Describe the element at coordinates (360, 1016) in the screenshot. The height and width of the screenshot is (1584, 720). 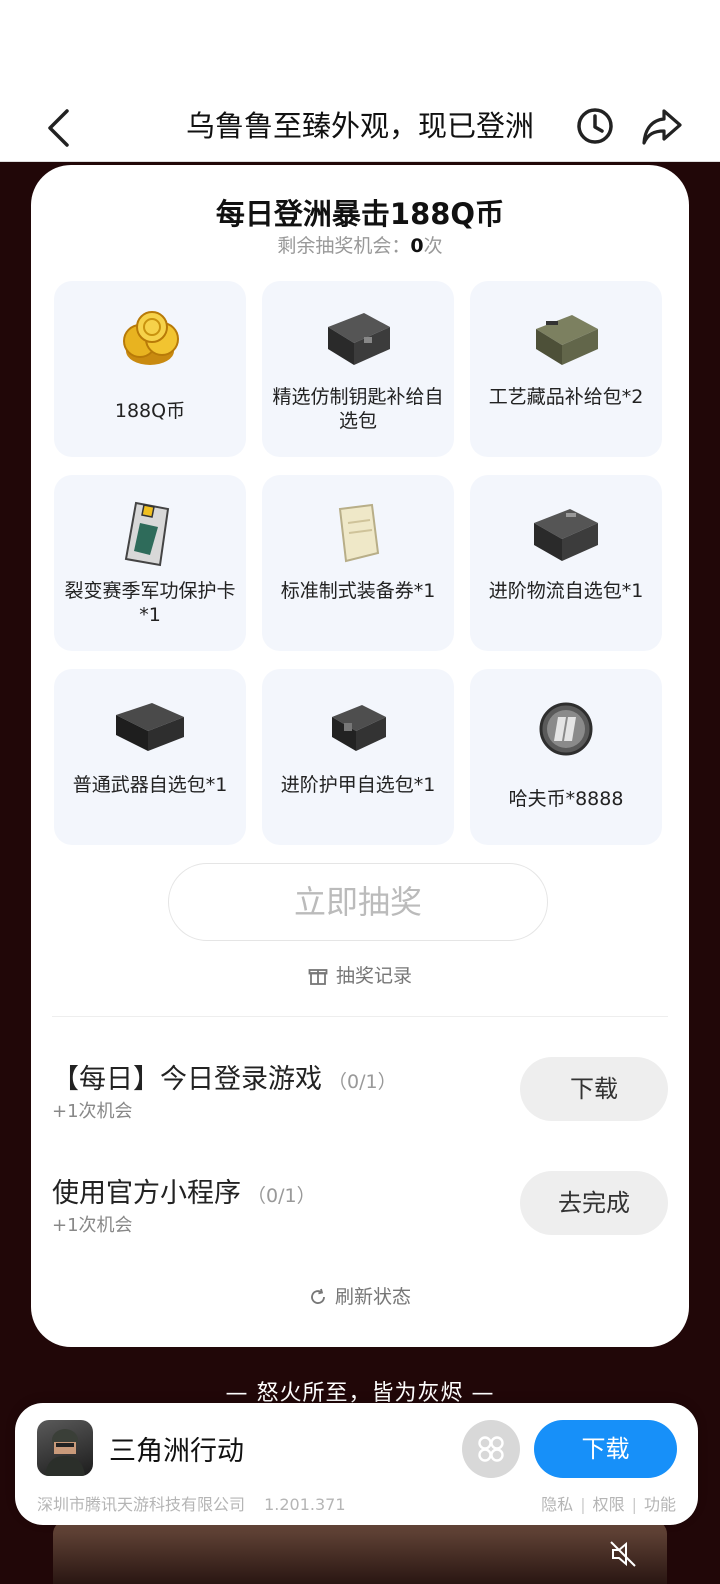
I see `section-divider` at that location.